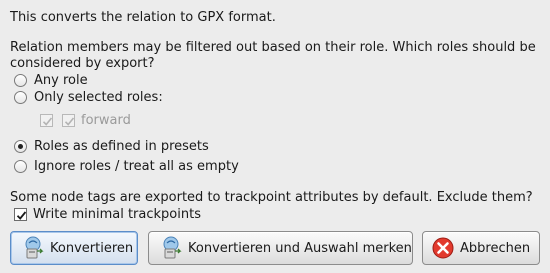 This screenshot has height=273, width=550. What do you see at coordinates (300, 248) in the screenshot?
I see `convert-remember-button-label: Konvertieren und Auswahl merken` at bounding box center [300, 248].